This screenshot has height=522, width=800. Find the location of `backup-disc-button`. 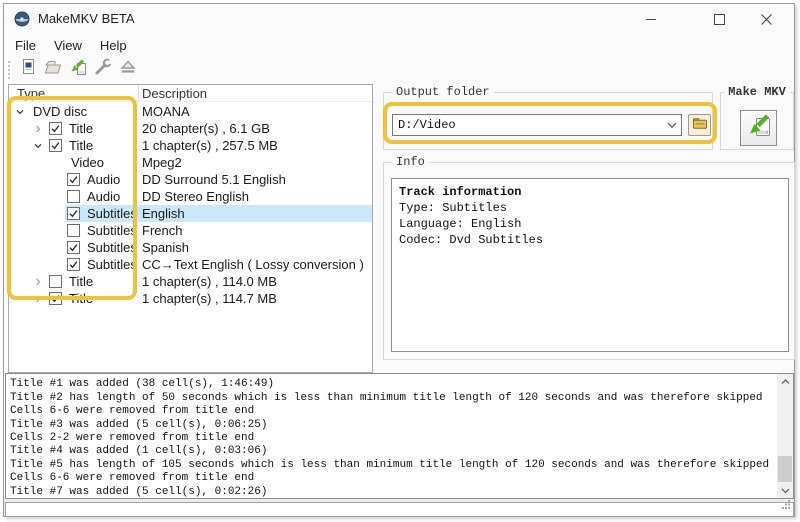

backup-disc-button is located at coordinates (53, 70).